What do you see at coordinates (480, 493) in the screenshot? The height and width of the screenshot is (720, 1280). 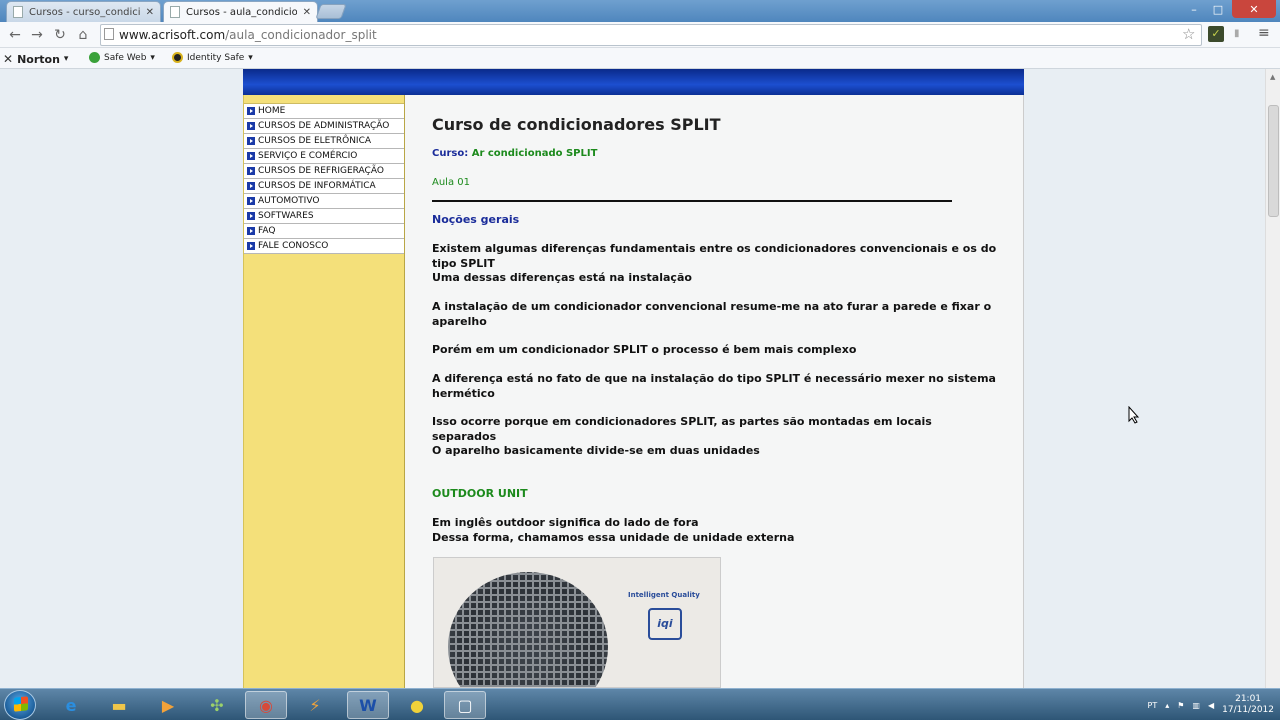 I see `outdoor-title: OUTDOOR UNIT` at bounding box center [480, 493].